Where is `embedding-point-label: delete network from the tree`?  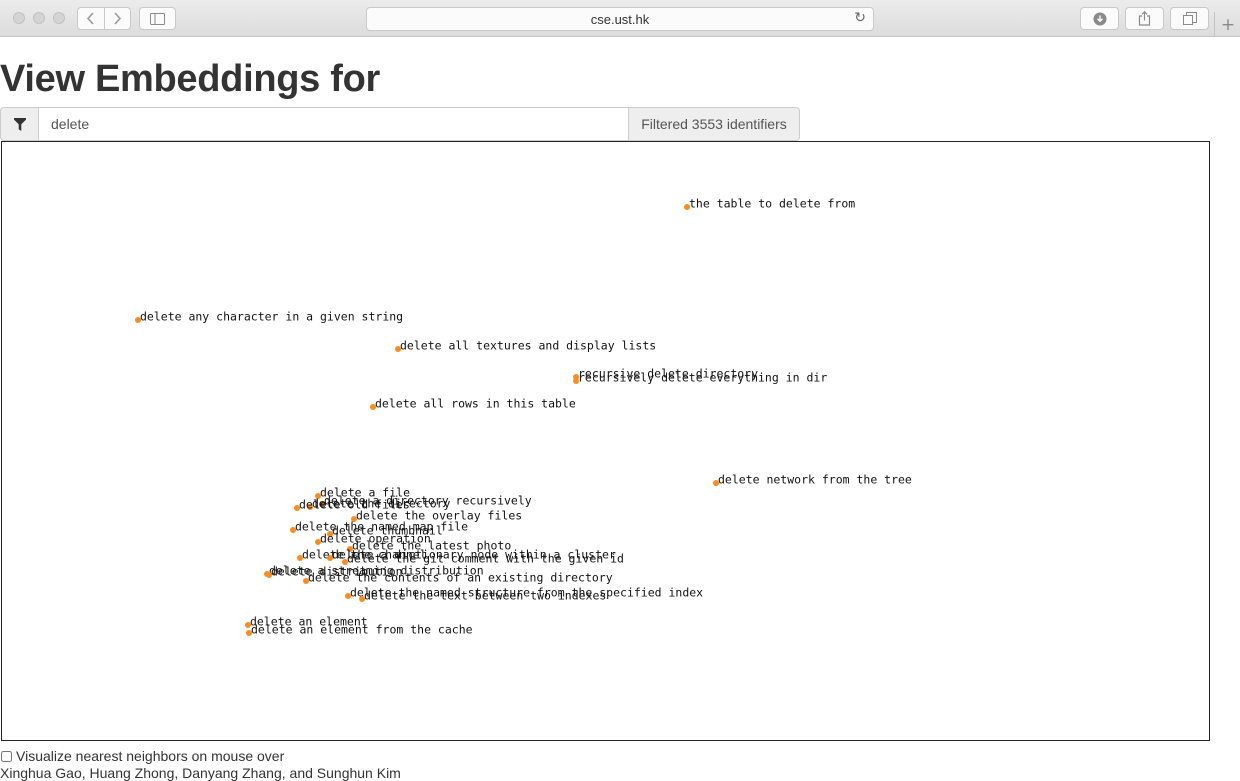
embedding-point-label: delete network from the tree is located at coordinates (815, 480).